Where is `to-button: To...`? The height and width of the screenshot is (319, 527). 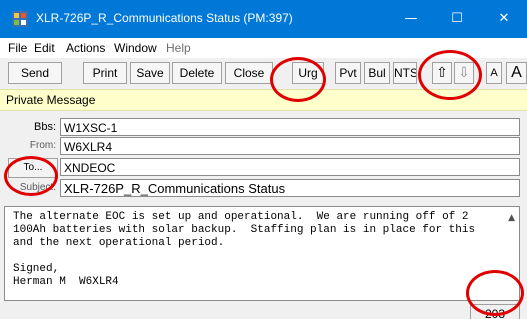 to-button: To... is located at coordinates (33, 168).